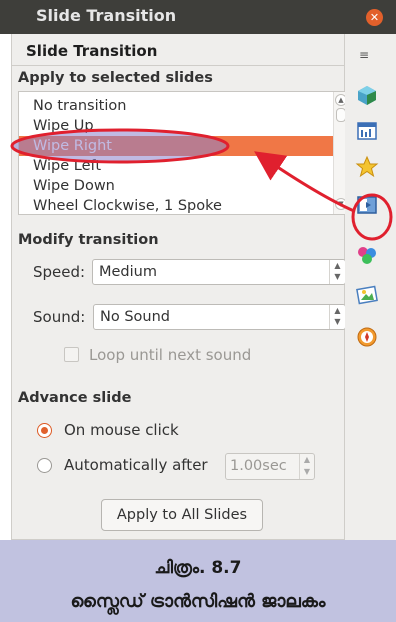 Image resolution: width=396 pixels, height=622 pixels. What do you see at coordinates (367, 255) in the screenshot?
I see `animation-icon` at bounding box center [367, 255].